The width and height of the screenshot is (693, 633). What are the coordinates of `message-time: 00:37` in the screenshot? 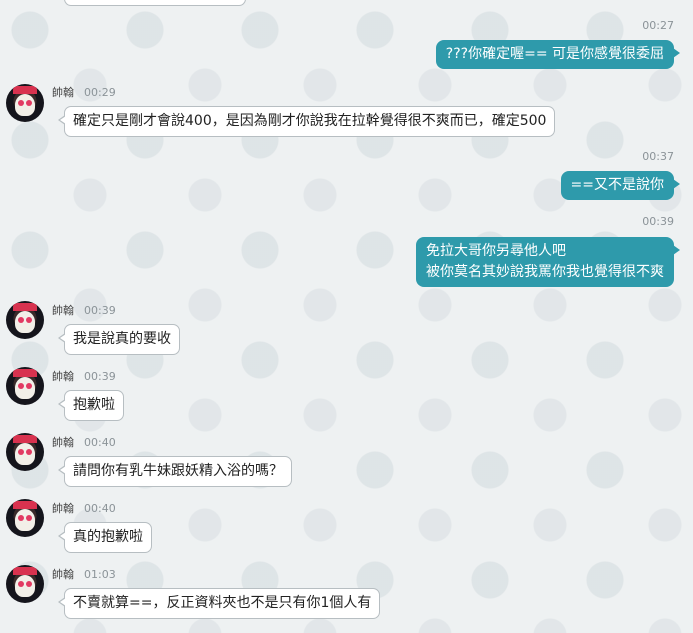 It's located at (658, 156).